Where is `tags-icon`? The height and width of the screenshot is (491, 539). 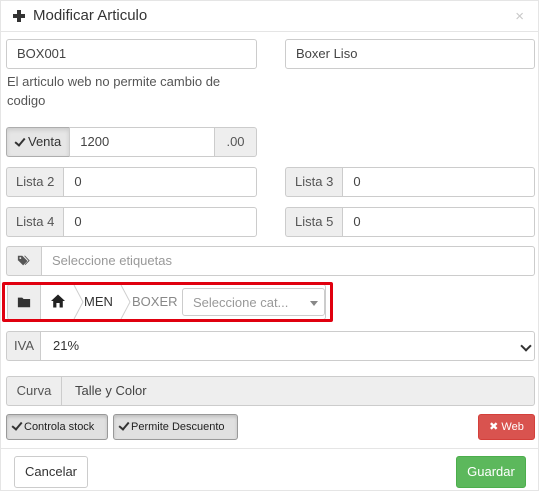 tags-icon is located at coordinates (23, 260).